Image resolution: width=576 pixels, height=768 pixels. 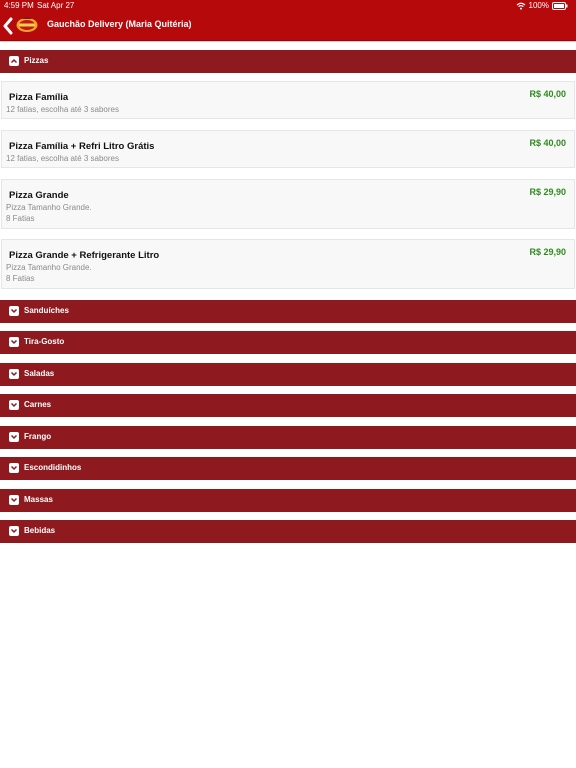 What do you see at coordinates (53, 467) in the screenshot?
I see `category-label: Escondidinhos` at bounding box center [53, 467].